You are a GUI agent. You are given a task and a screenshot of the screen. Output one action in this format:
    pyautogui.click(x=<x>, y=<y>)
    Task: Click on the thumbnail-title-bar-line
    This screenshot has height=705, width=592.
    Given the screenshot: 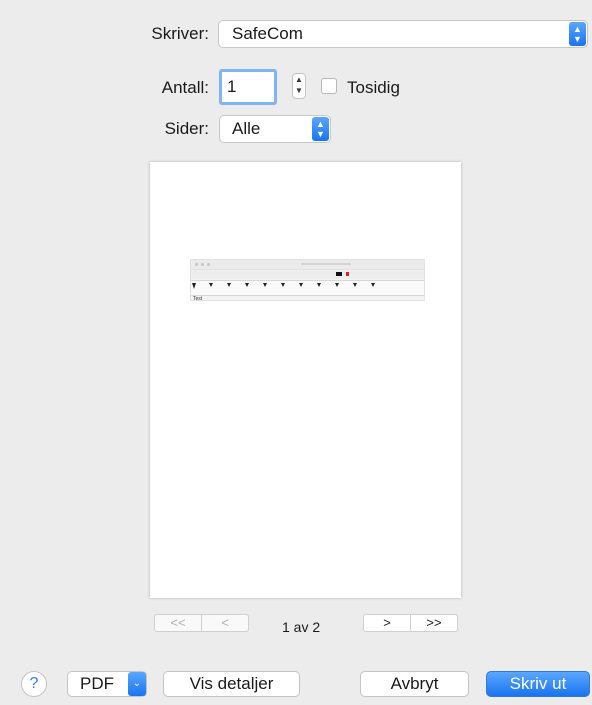 What is the action you would take?
    pyautogui.click(x=326, y=264)
    